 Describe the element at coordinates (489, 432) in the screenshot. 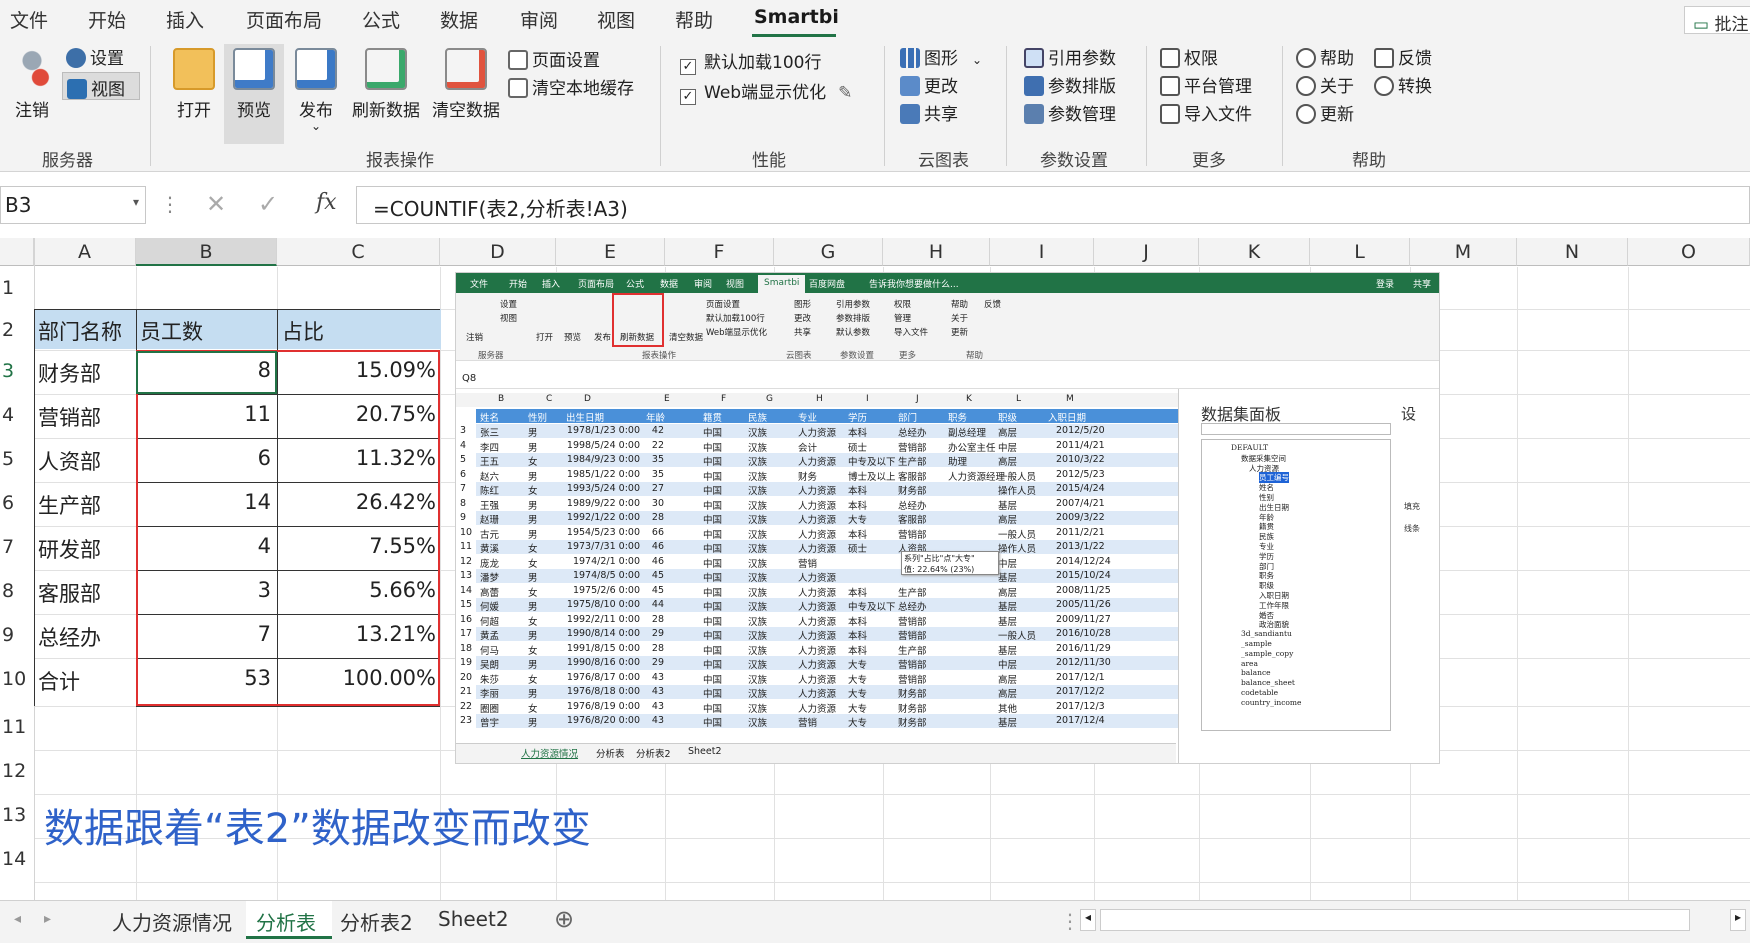

I see `emb-table-cell: 张三` at that location.